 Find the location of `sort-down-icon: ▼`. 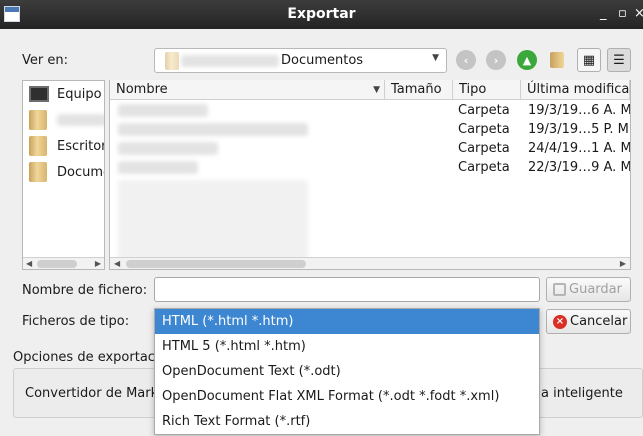

sort-down-icon: ▼ is located at coordinates (376, 90).